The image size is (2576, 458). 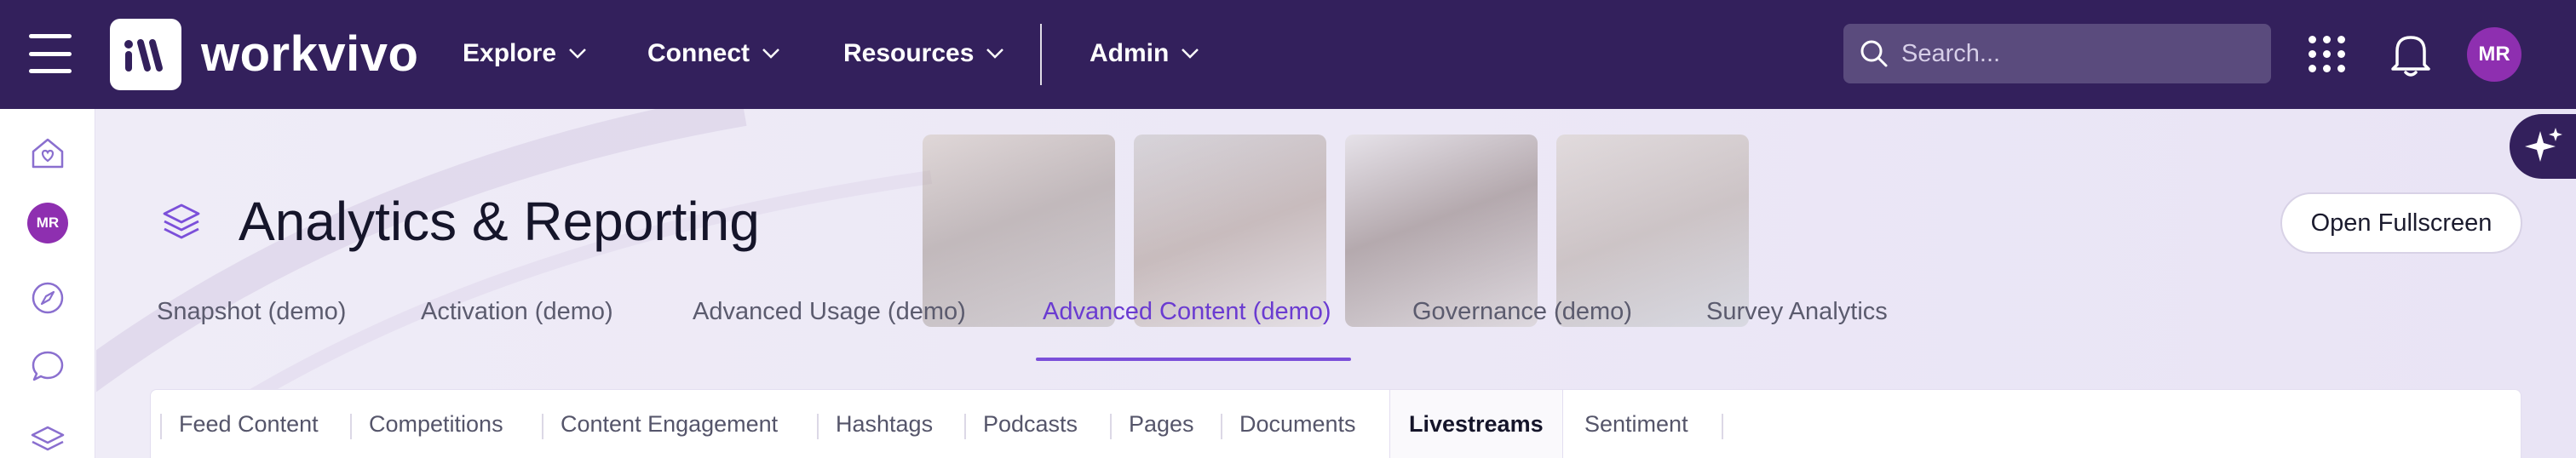 I want to click on nav-explore: Explore, so click(x=525, y=53).